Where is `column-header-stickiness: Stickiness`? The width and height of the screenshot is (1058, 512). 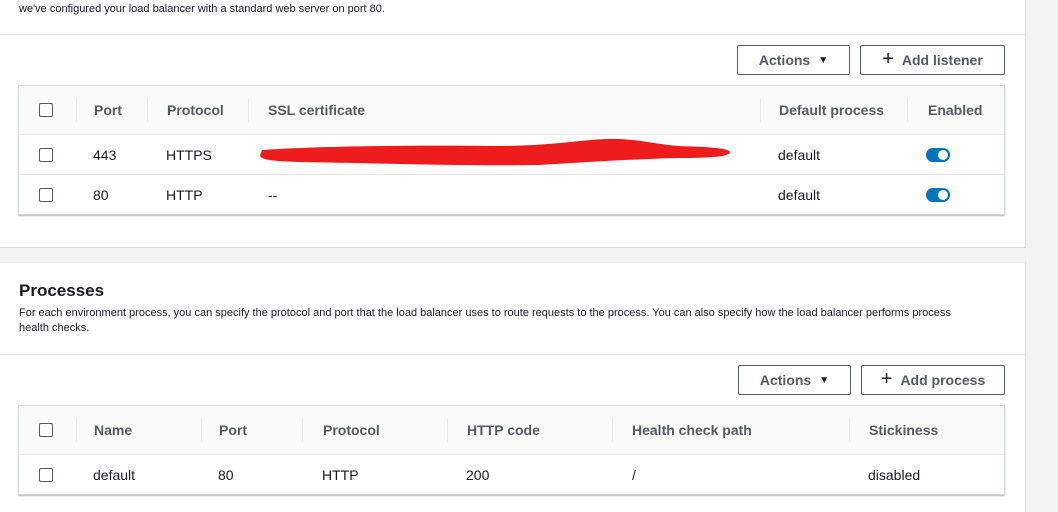 column-header-stickiness: Stickiness is located at coordinates (903, 430).